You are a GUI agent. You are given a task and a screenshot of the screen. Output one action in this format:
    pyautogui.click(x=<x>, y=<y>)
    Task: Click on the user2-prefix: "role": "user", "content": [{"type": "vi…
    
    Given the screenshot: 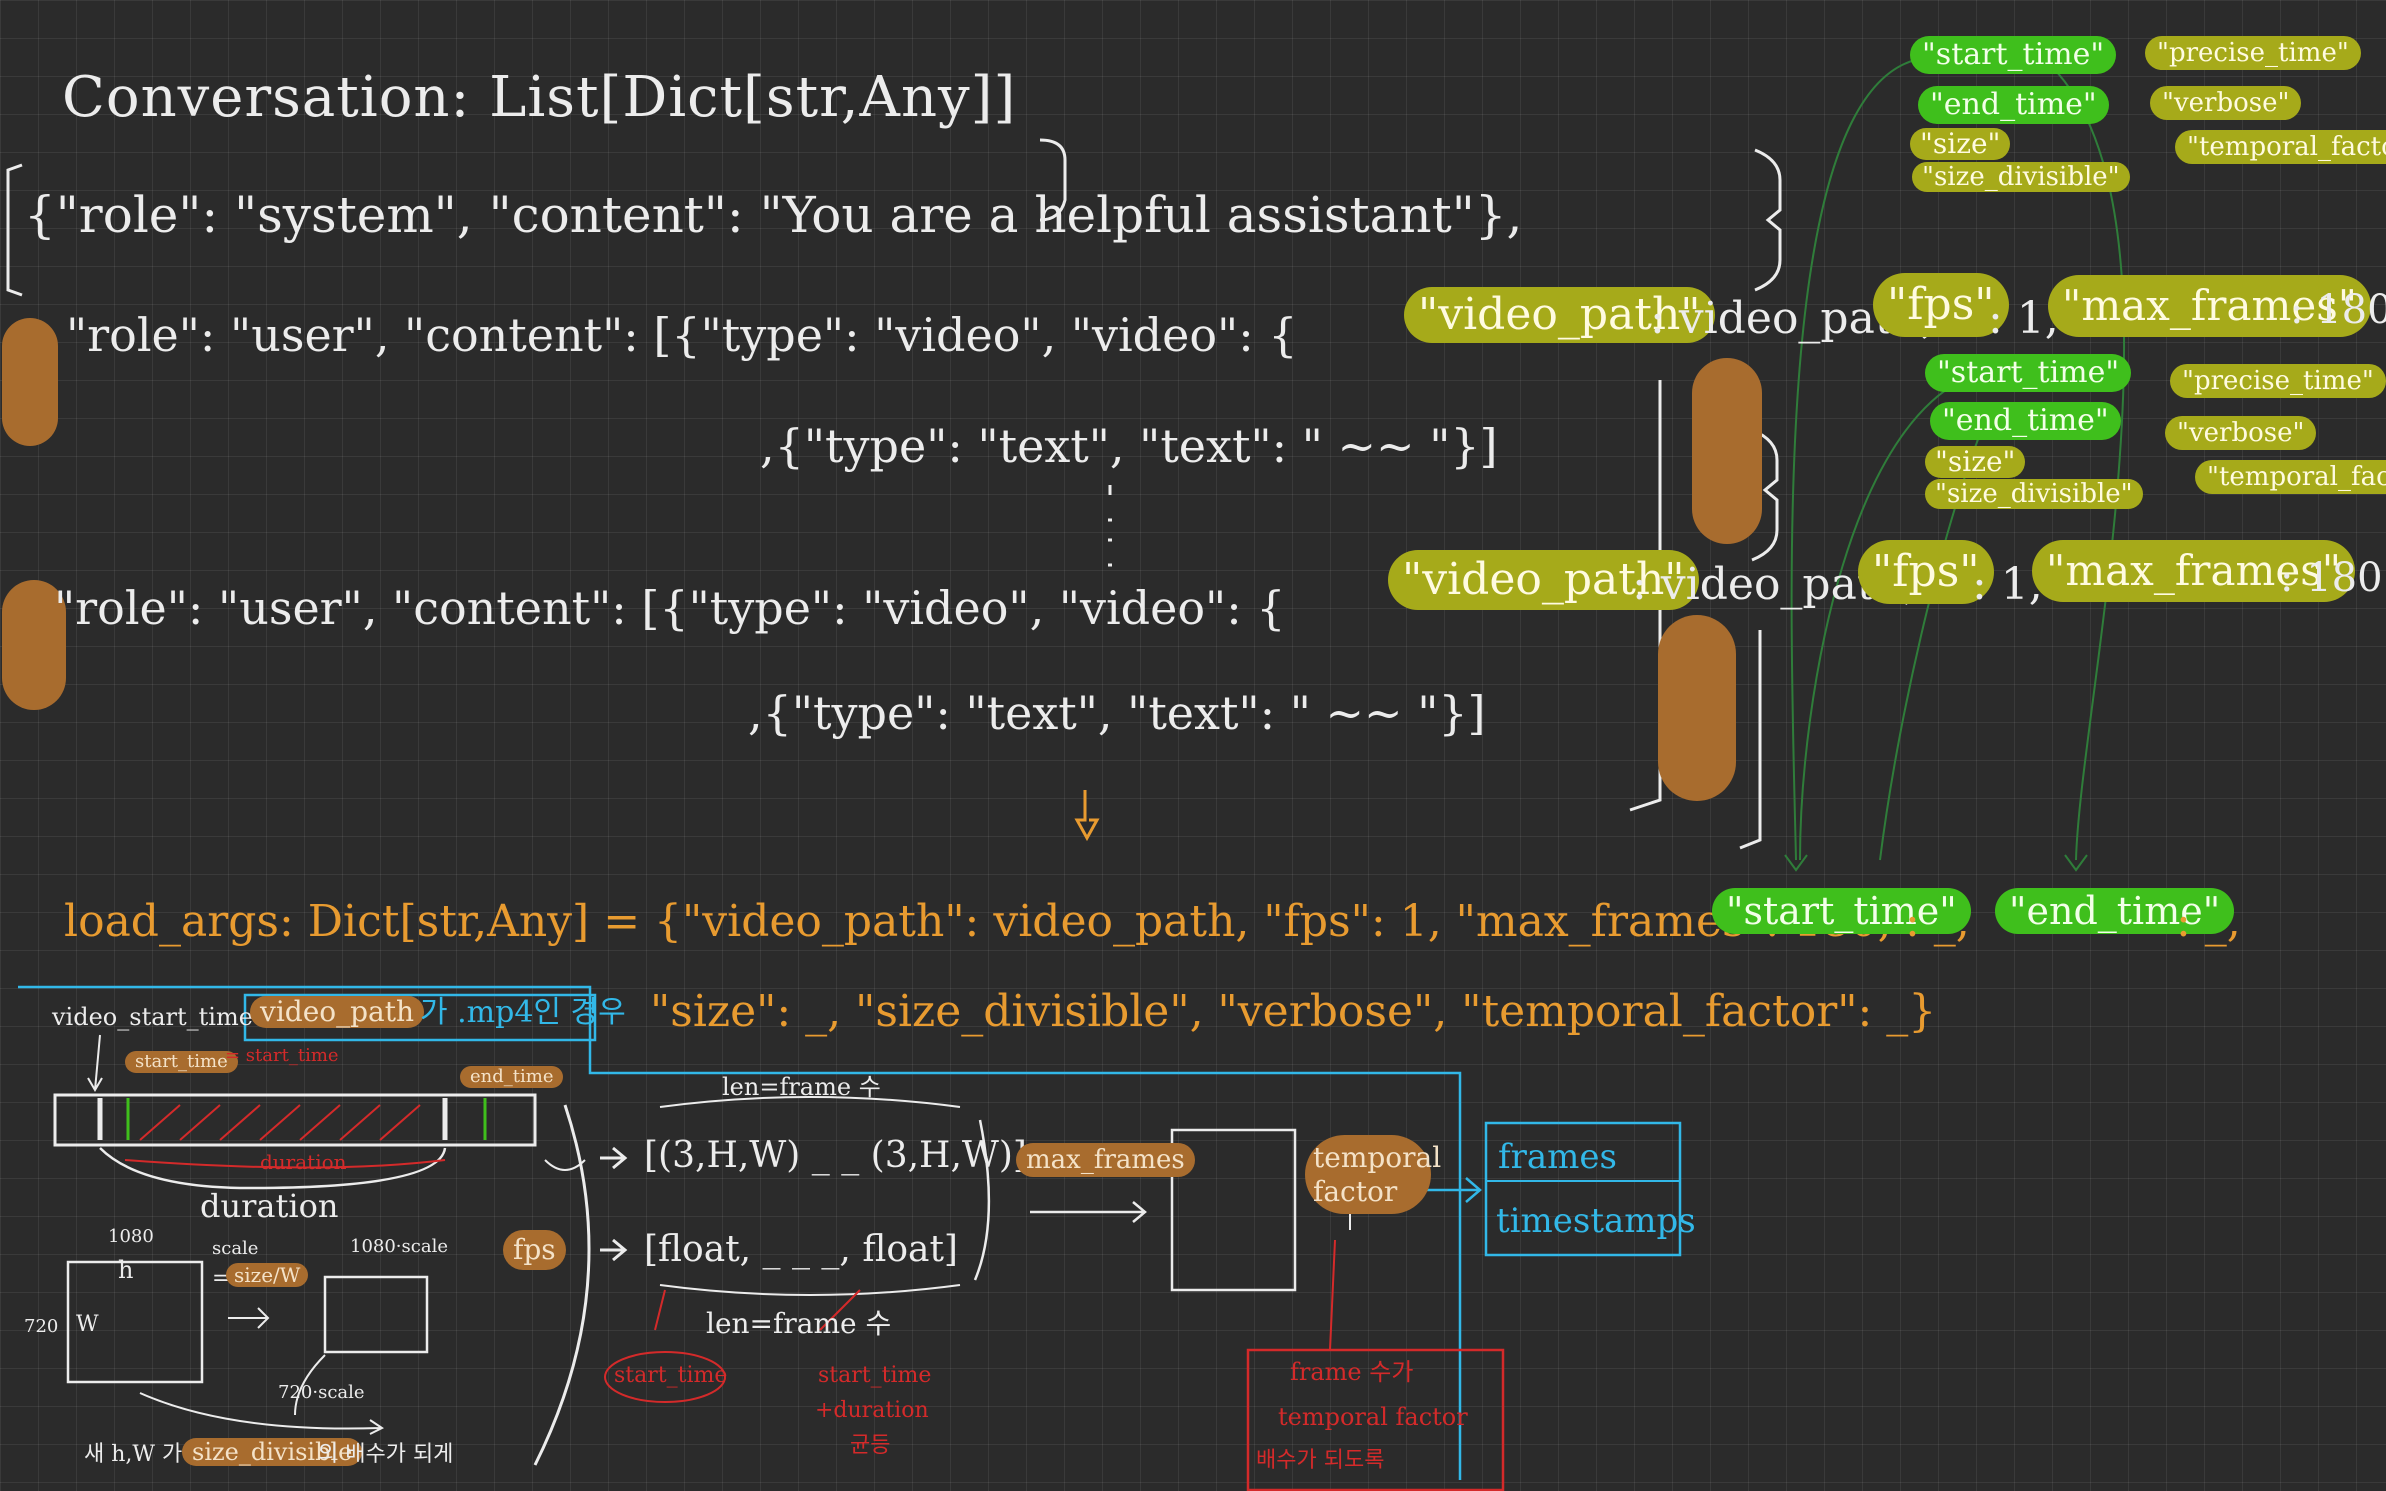 What is the action you would take?
    pyautogui.click(x=670, y=608)
    